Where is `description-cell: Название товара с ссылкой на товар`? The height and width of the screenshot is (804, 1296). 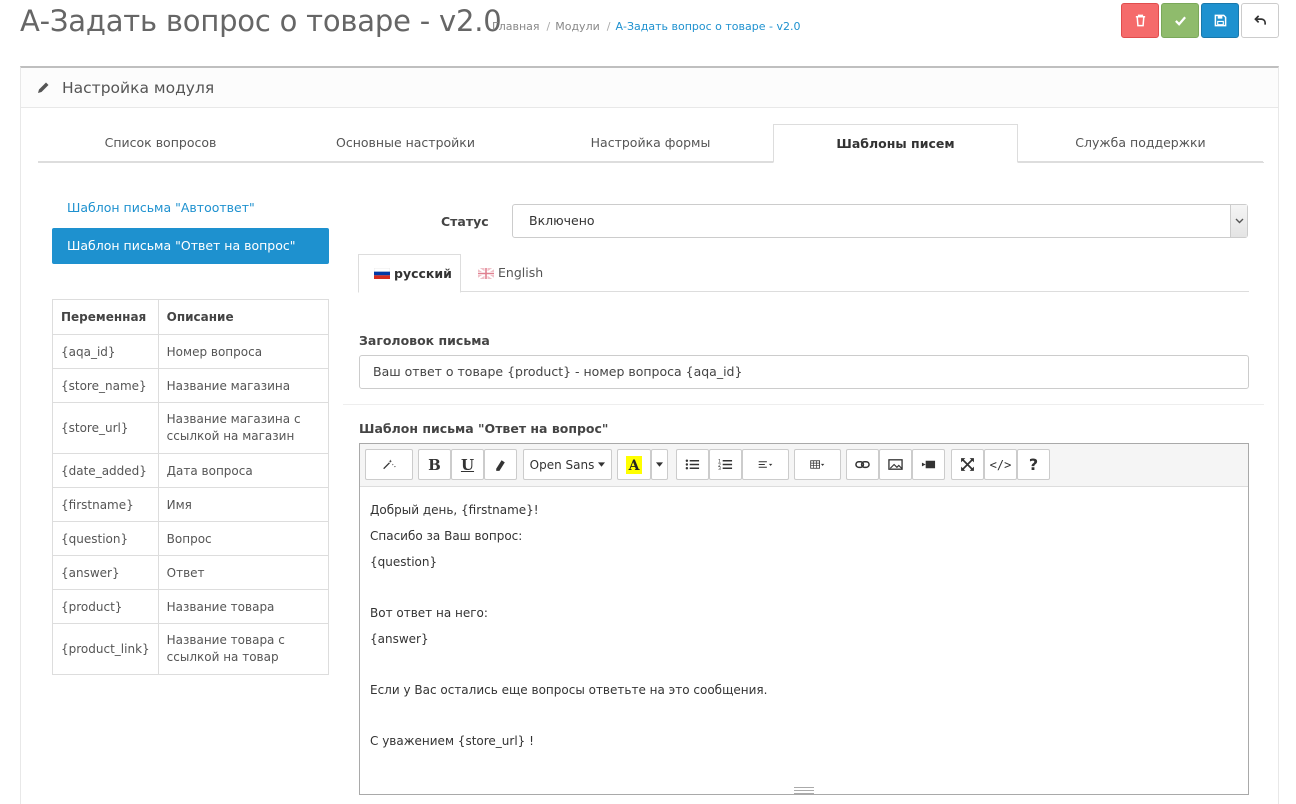
description-cell: Название товара с ссылкой на товар is located at coordinates (243, 649).